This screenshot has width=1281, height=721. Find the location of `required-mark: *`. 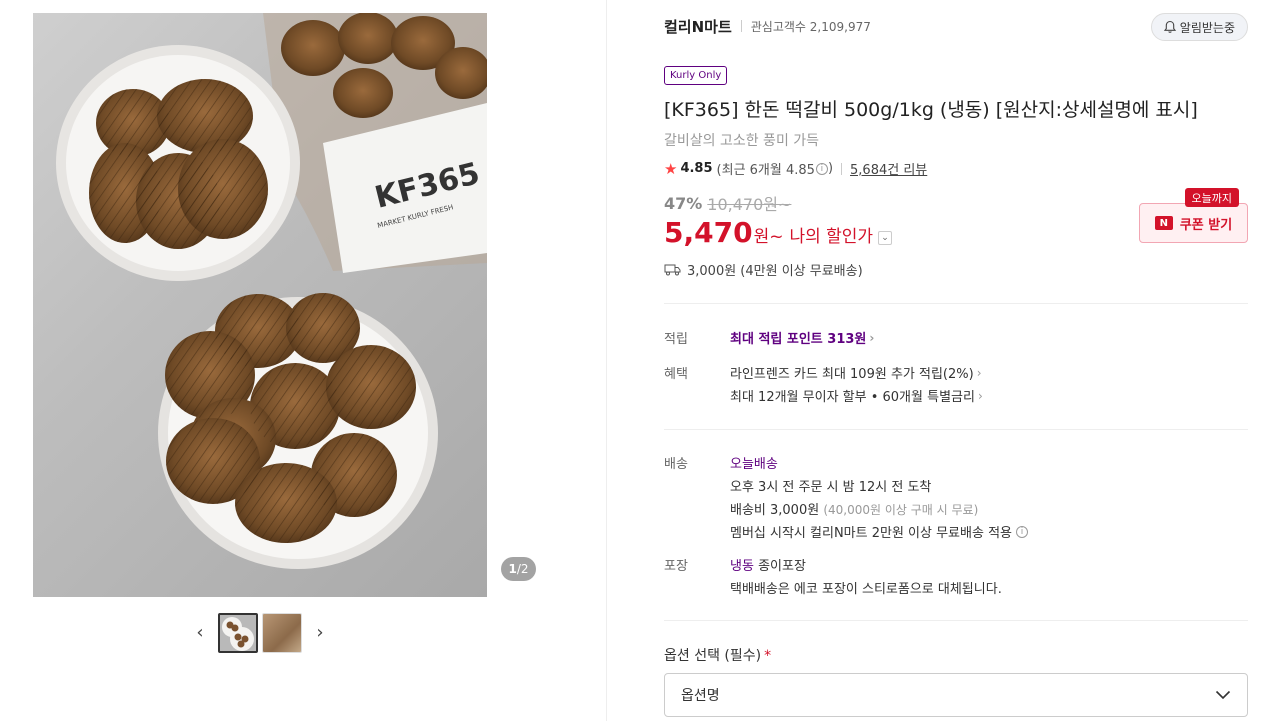

required-mark: * is located at coordinates (768, 656).